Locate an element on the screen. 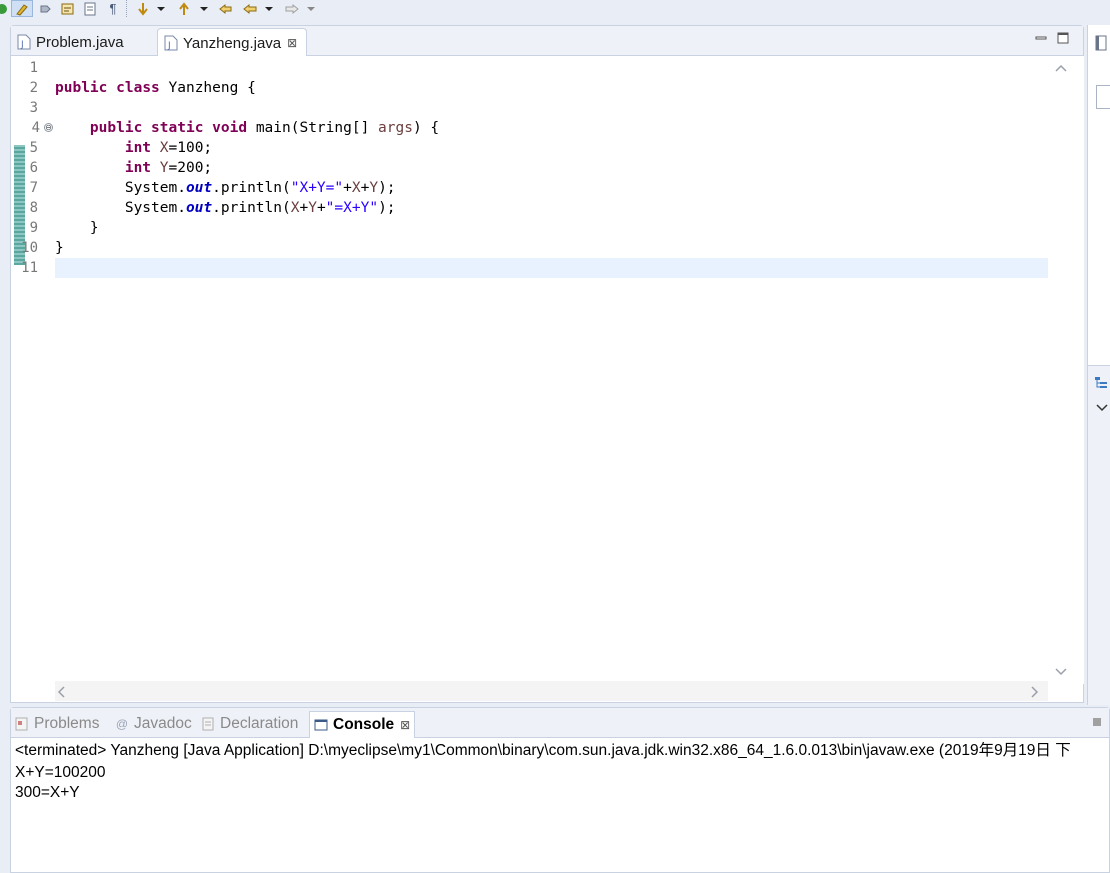 This screenshot has width=1110, height=873. line-number: 7 is located at coordinates (33, 188).